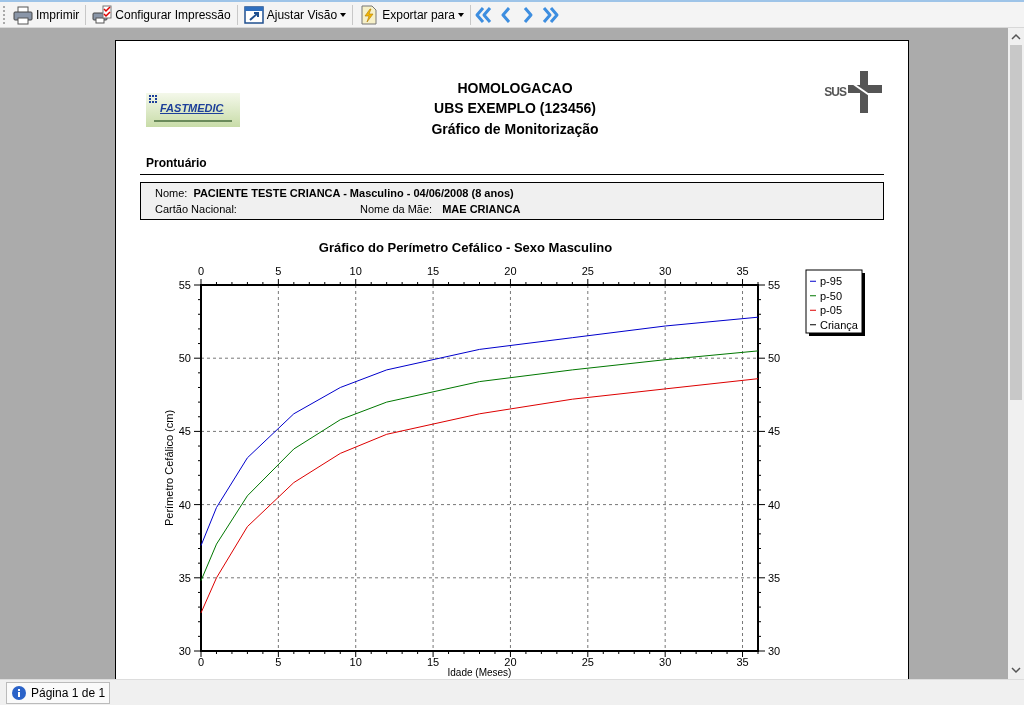 This screenshot has width=1024, height=707. I want to click on report-title: Gráfico de Monitorização, so click(515, 130).